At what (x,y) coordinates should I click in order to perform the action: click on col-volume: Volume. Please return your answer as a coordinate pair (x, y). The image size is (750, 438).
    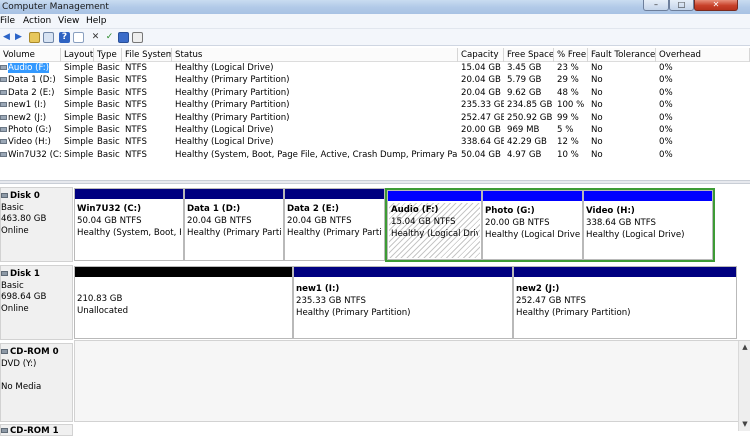
    Looking at the image, I should click on (30, 55).